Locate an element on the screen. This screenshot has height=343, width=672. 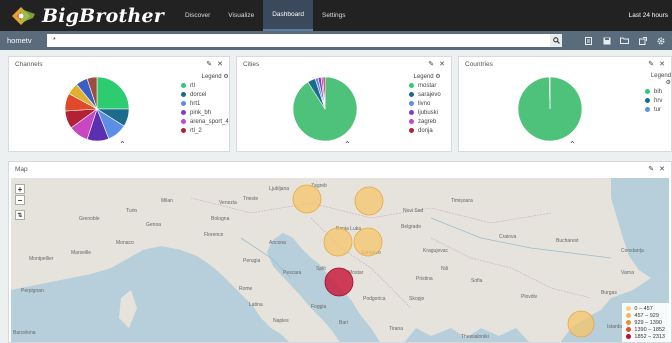
map-legend-item: 1852 – 2313 is located at coordinates (645, 336).